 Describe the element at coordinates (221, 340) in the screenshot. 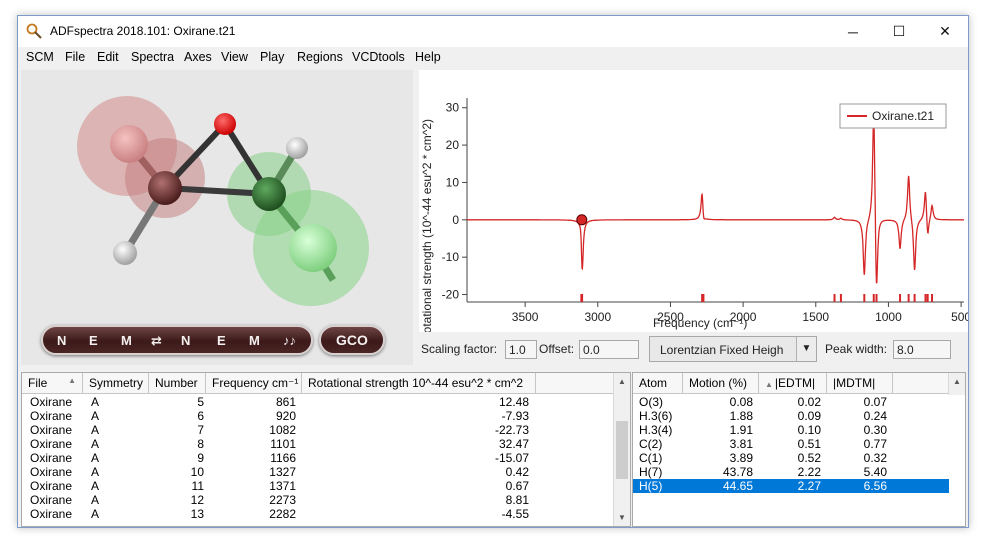

I see `edtm-sphere-button: E` at that location.